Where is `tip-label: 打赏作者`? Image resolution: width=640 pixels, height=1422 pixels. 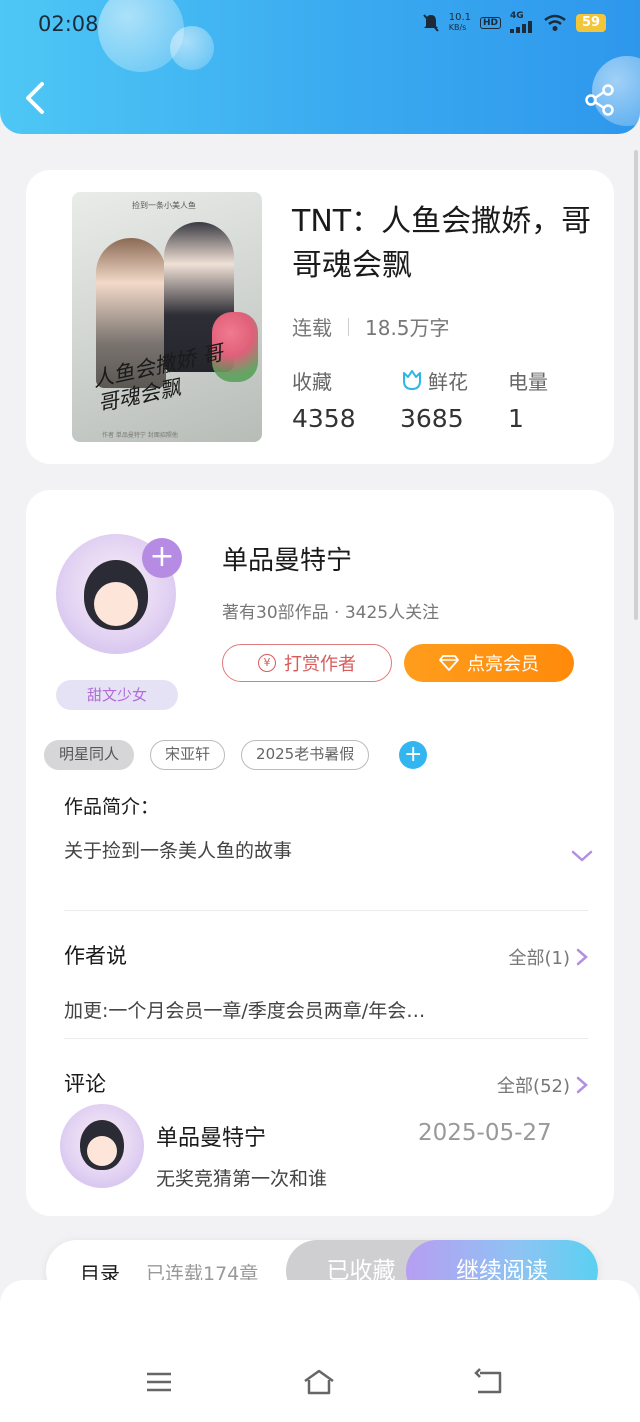
tip-label: 打赏作者 is located at coordinates (320, 664).